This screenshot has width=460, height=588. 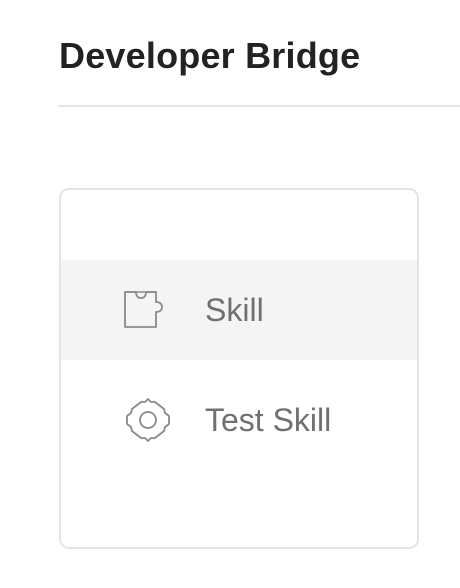 I want to click on header-divider, so click(x=259, y=106).